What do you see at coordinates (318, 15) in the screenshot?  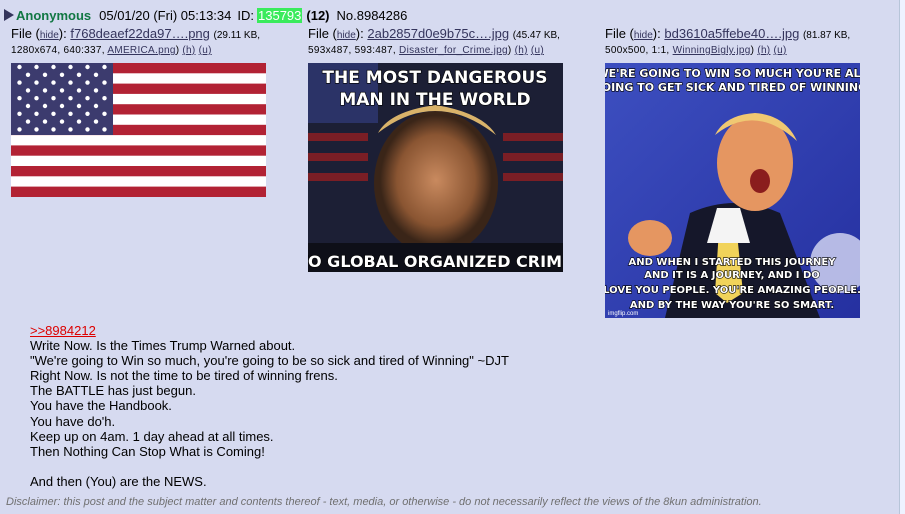 I see `reply-count: (12)` at bounding box center [318, 15].